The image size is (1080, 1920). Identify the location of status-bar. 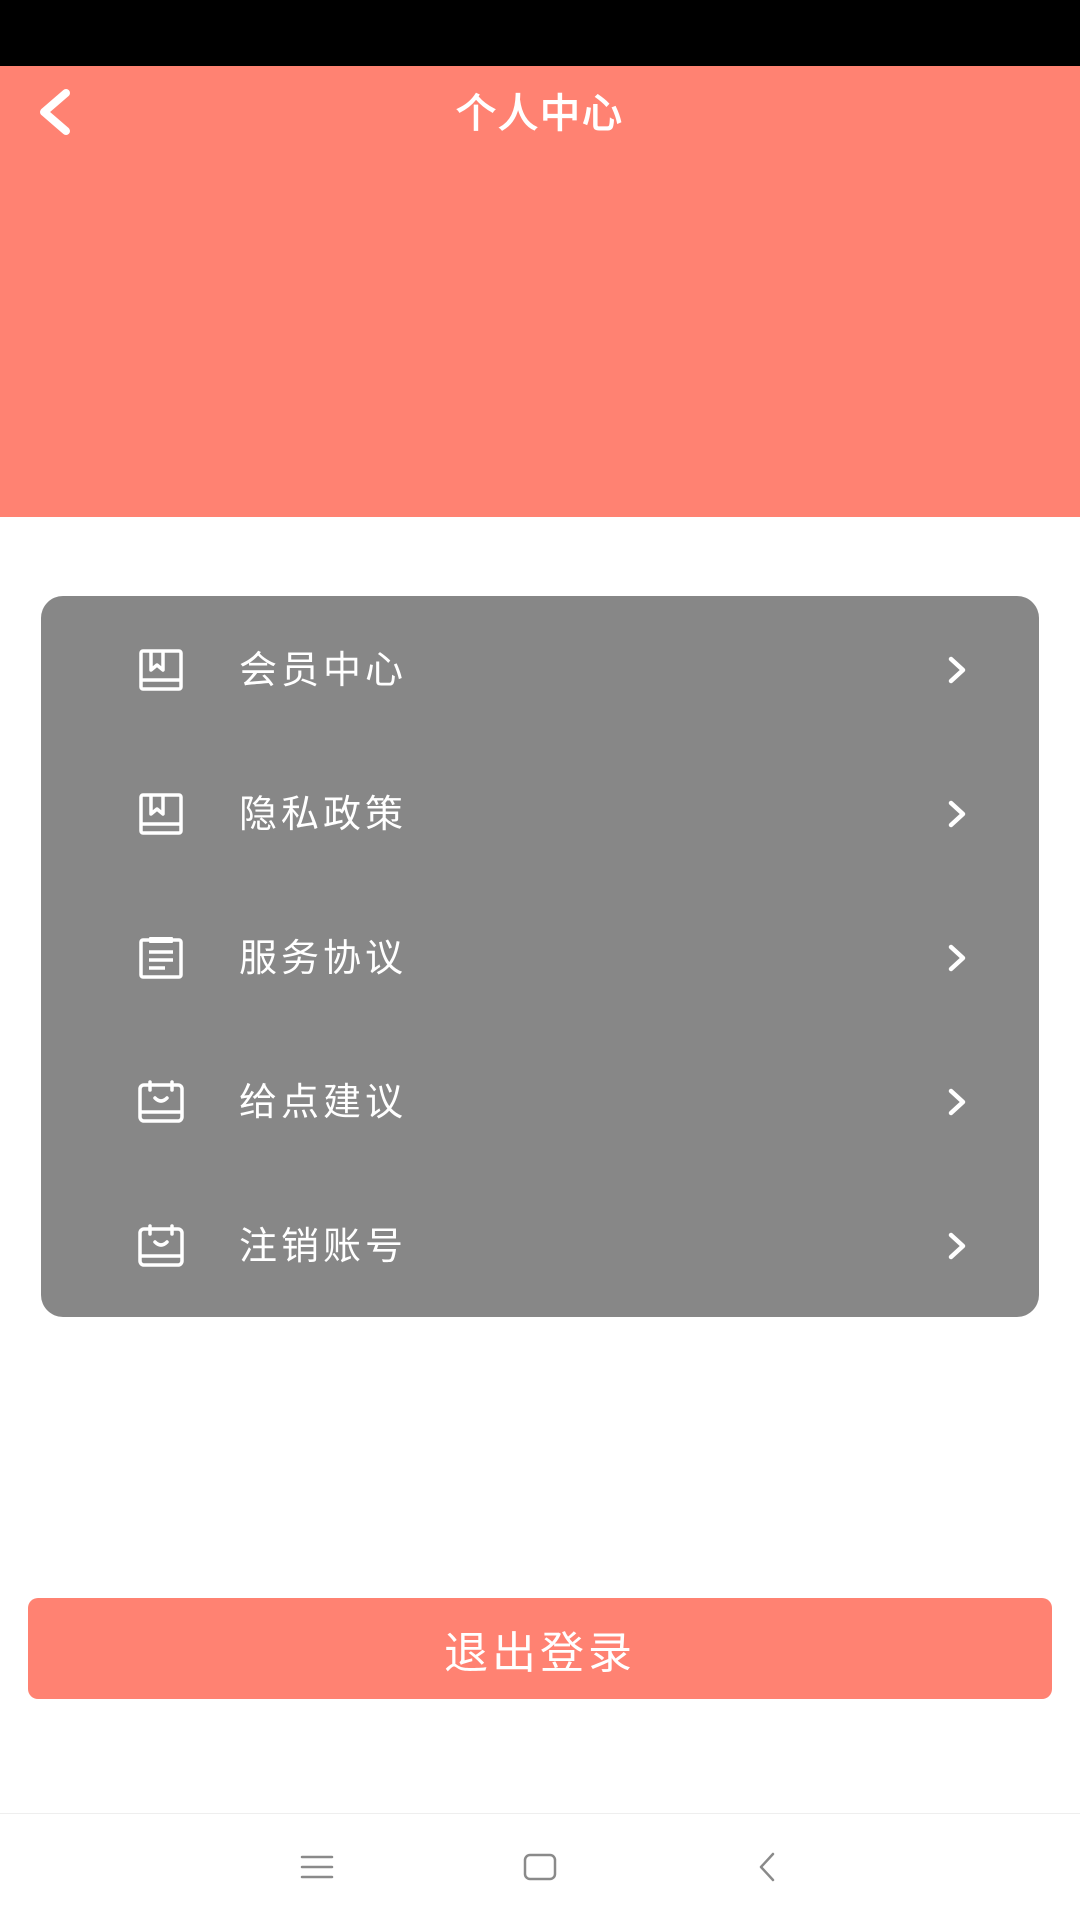
(540, 33).